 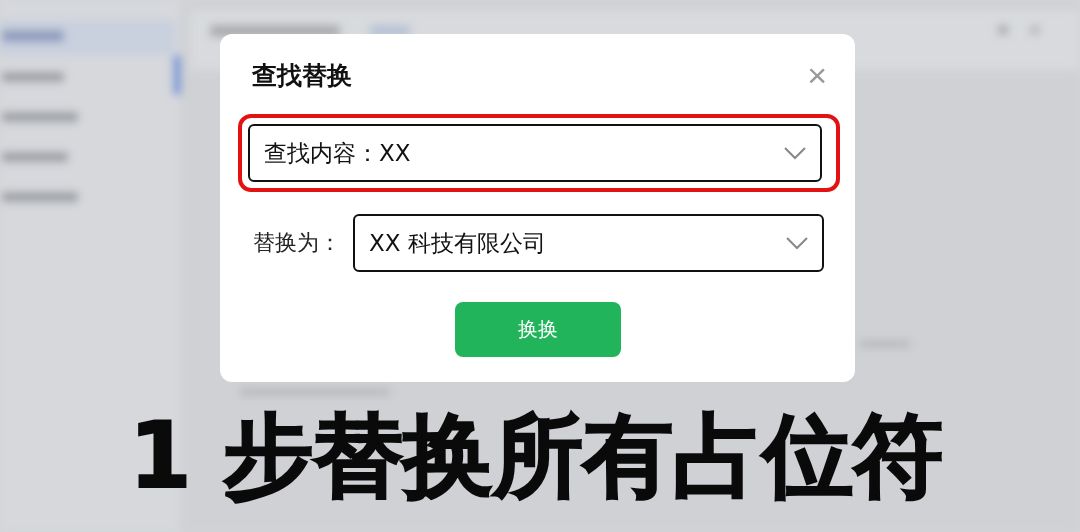 I want to click on field-label: 替换为：, so click(x=297, y=243).